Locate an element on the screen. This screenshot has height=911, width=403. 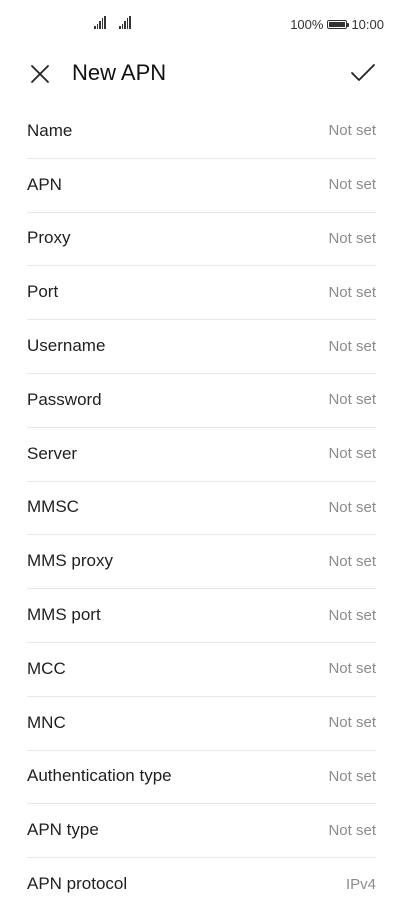
close-button is located at coordinates (40, 74).